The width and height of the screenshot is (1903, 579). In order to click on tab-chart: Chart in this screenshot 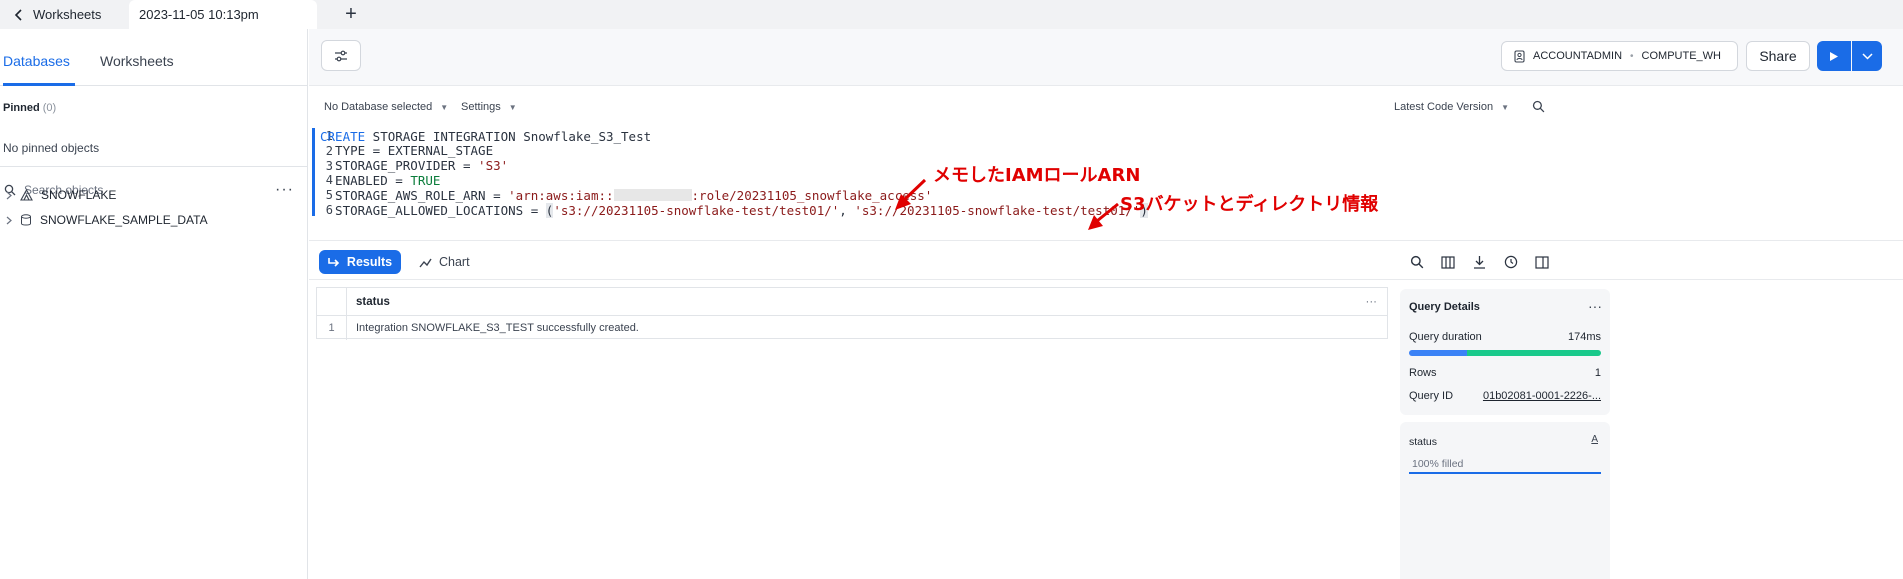, I will do `click(444, 262)`.